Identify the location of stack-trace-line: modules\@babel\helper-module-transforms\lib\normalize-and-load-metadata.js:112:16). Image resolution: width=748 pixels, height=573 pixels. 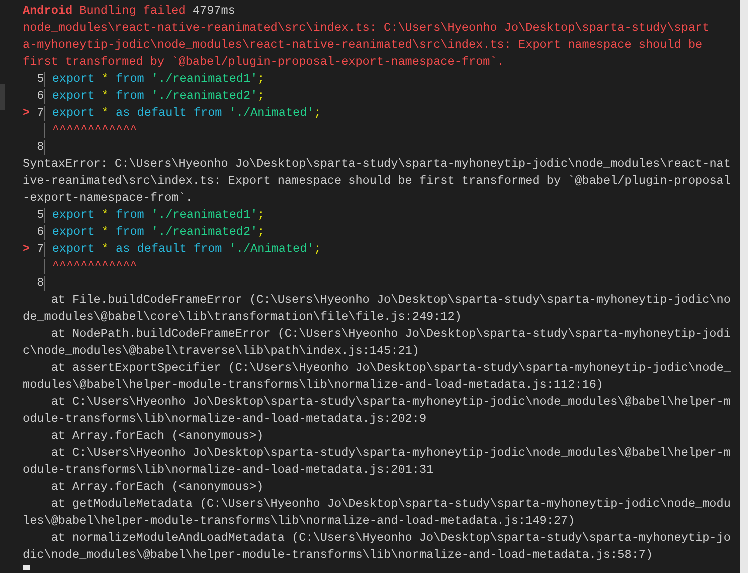
(313, 385).